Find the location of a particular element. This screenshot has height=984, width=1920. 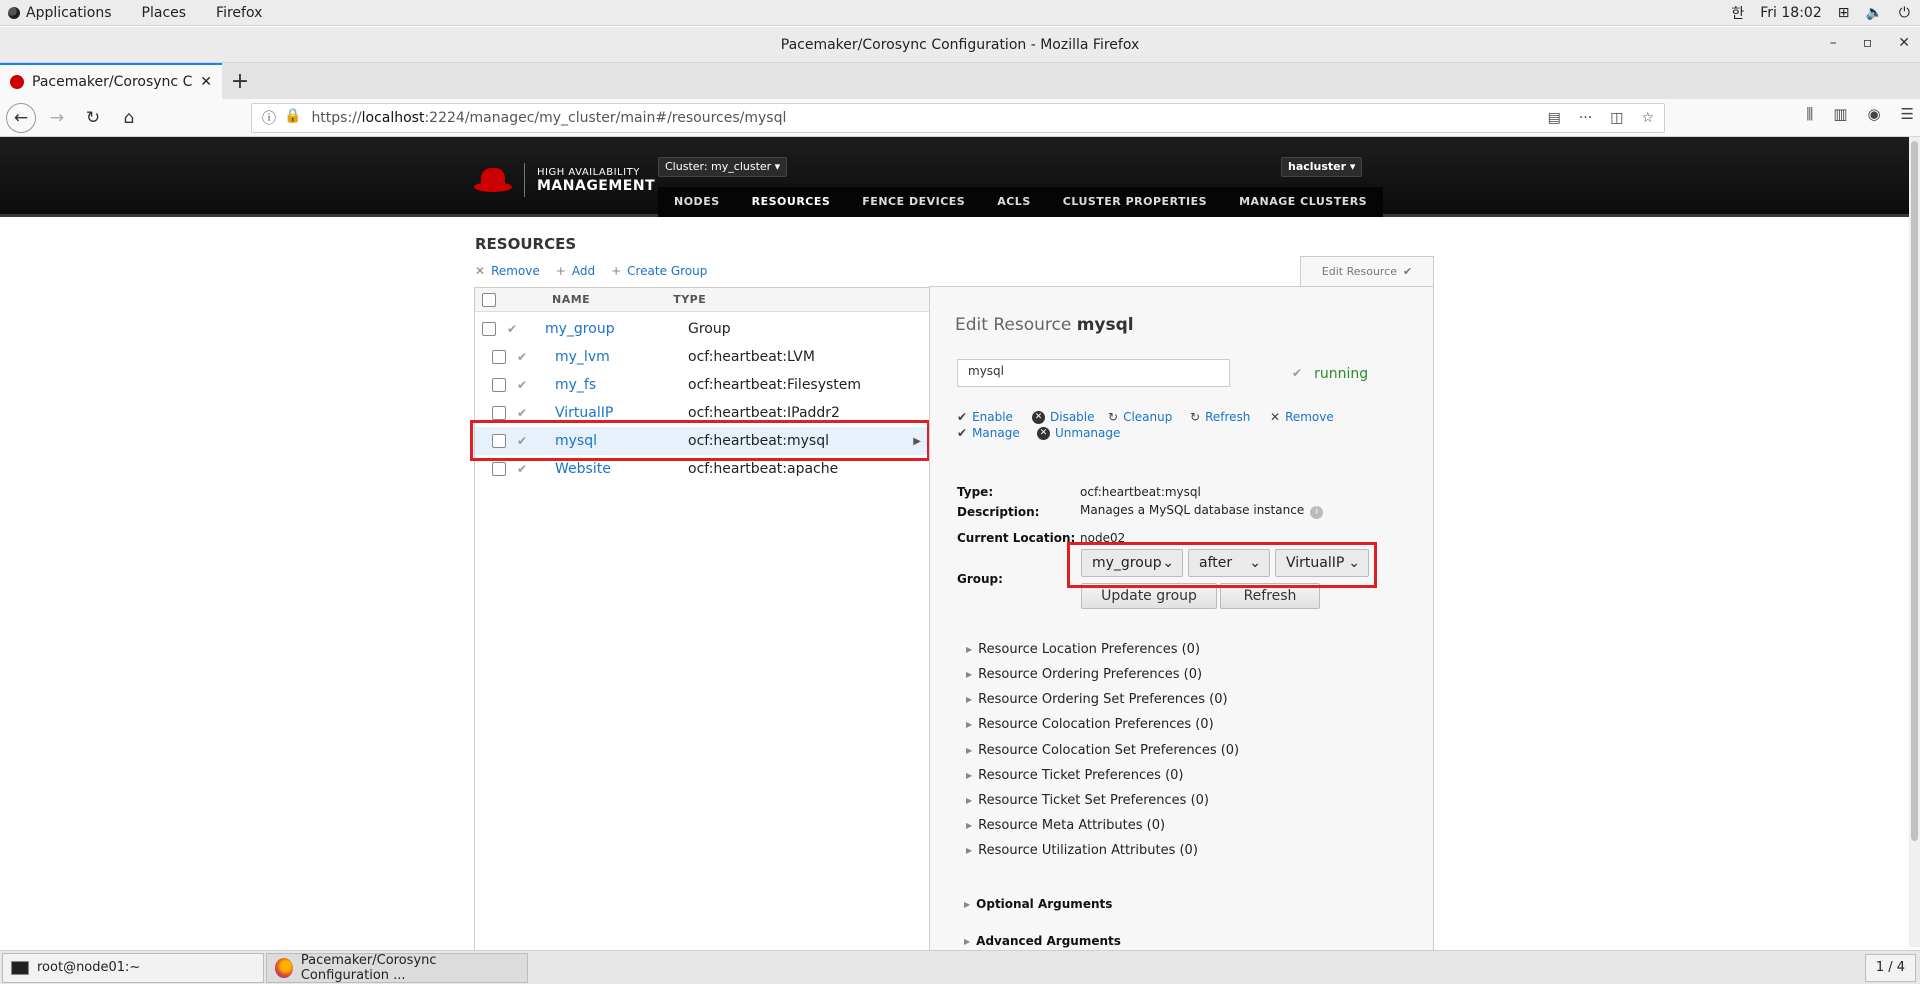

pref-colocation-set: ▶ Resource Colocation Set Preferences (0) is located at coordinates (1102, 750).